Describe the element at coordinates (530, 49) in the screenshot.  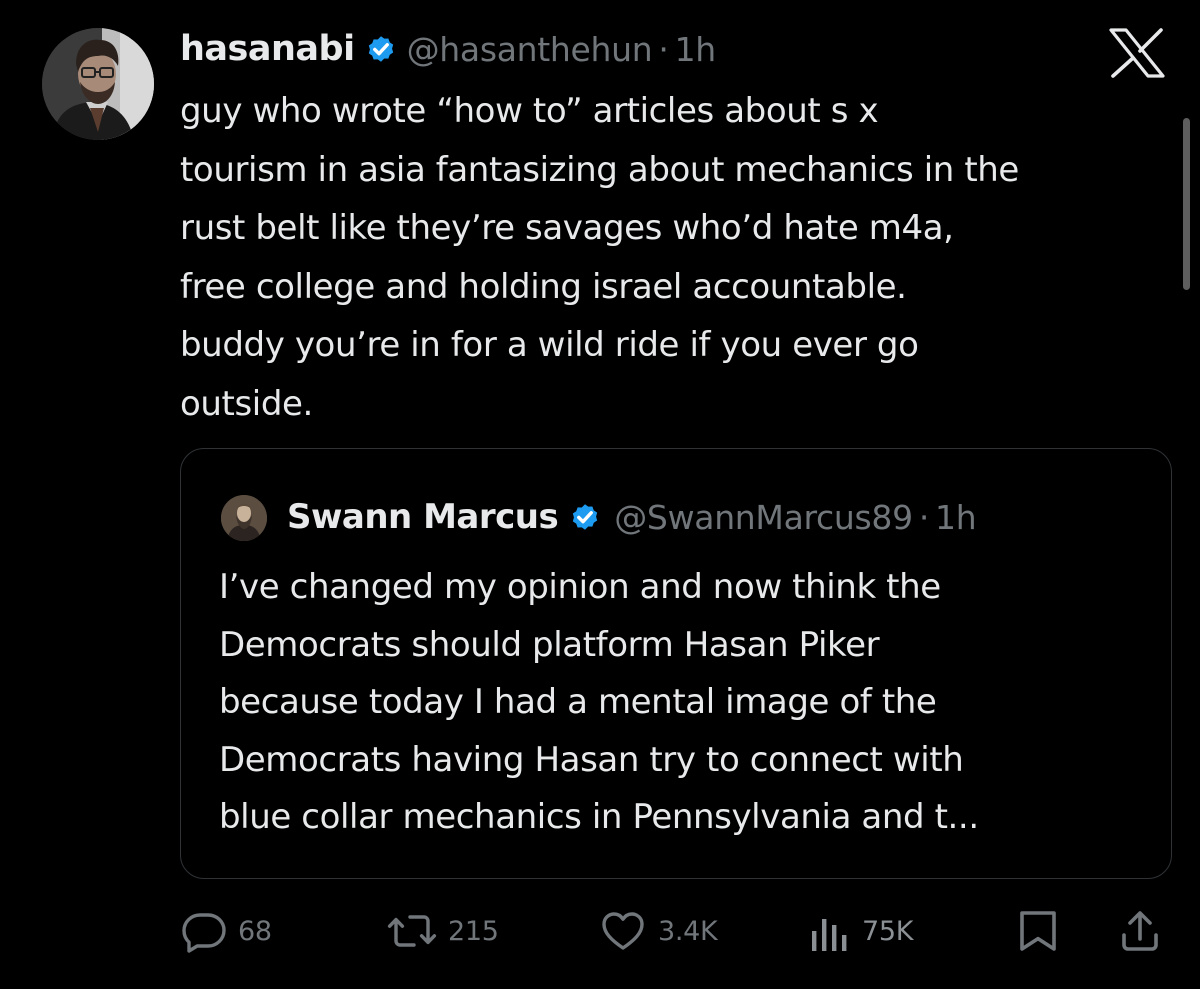
I see `author-handle: @hasanthehun` at that location.